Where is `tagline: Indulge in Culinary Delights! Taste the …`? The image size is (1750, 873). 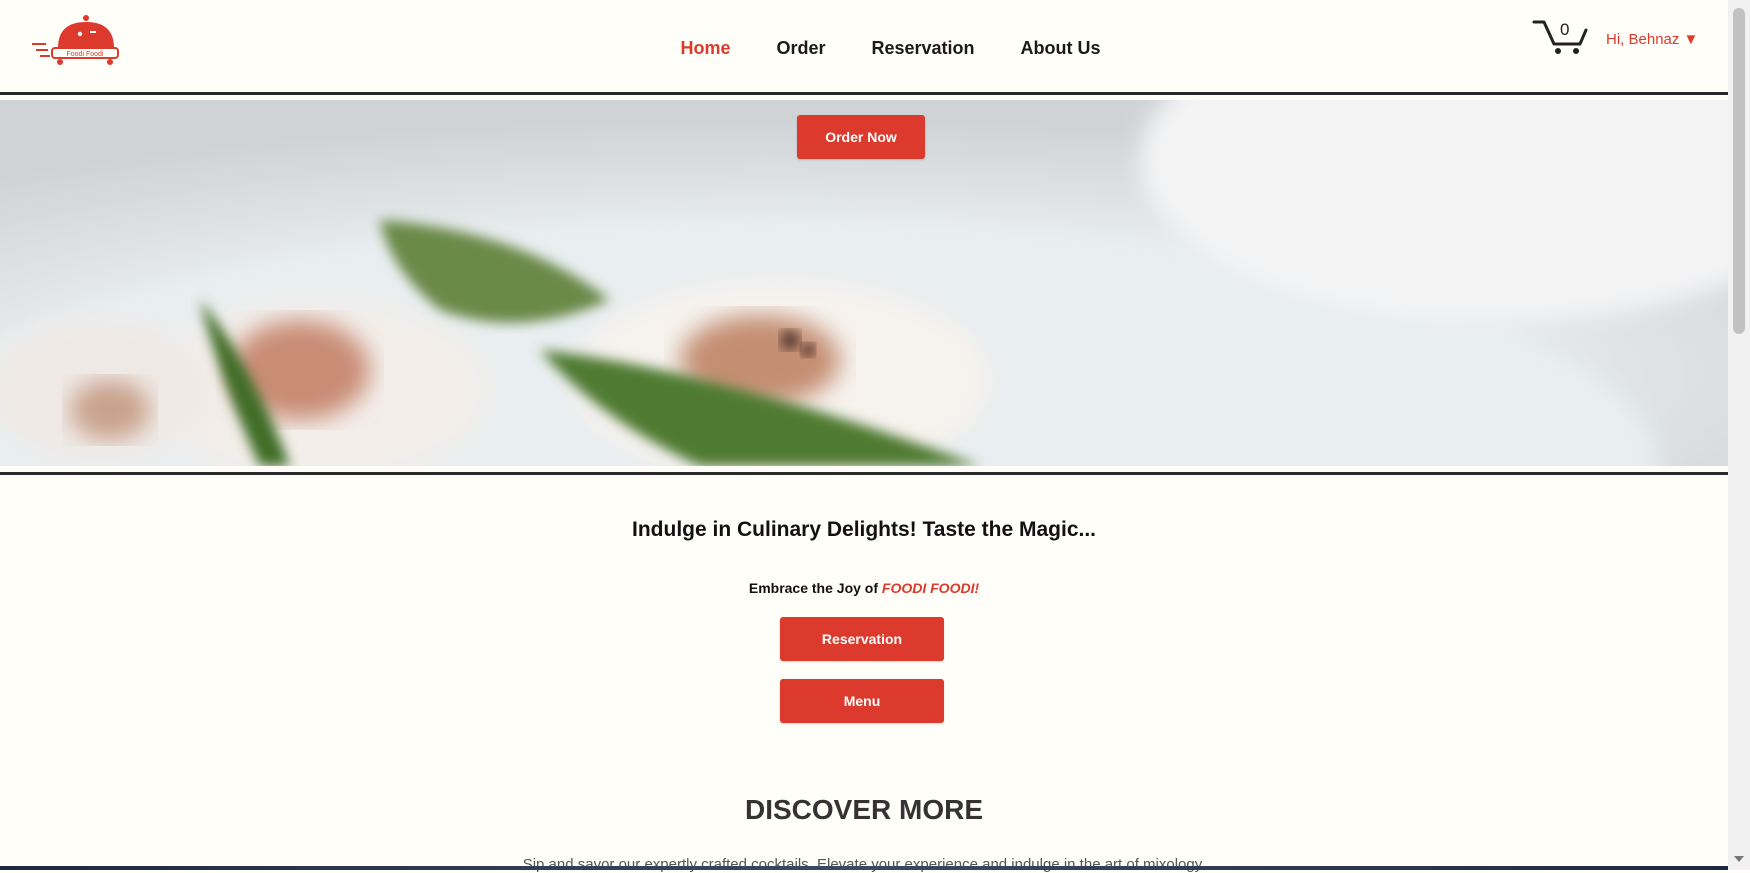 tagline: Indulge in Culinary Delights! Taste the … is located at coordinates (864, 529).